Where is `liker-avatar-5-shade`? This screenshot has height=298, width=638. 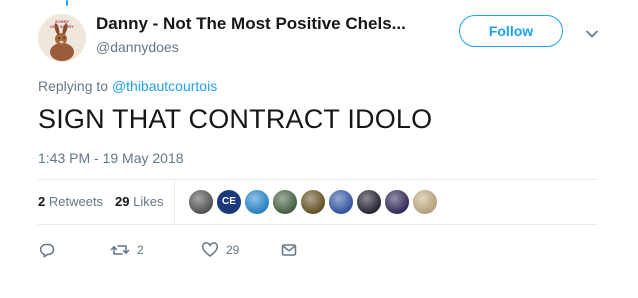 liker-avatar-5-shade is located at coordinates (313, 202).